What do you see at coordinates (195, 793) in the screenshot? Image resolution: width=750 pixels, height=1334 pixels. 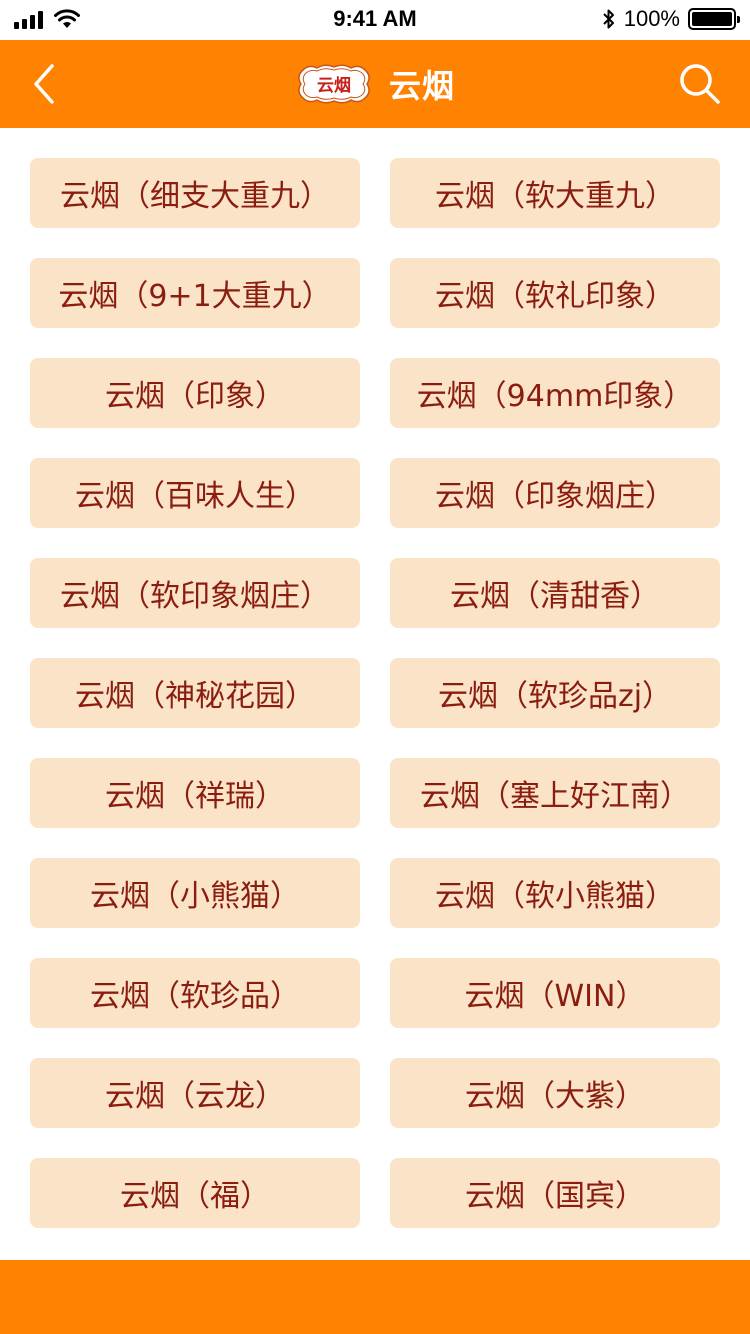 I see `product-button: 云烟（祥瑞）` at bounding box center [195, 793].